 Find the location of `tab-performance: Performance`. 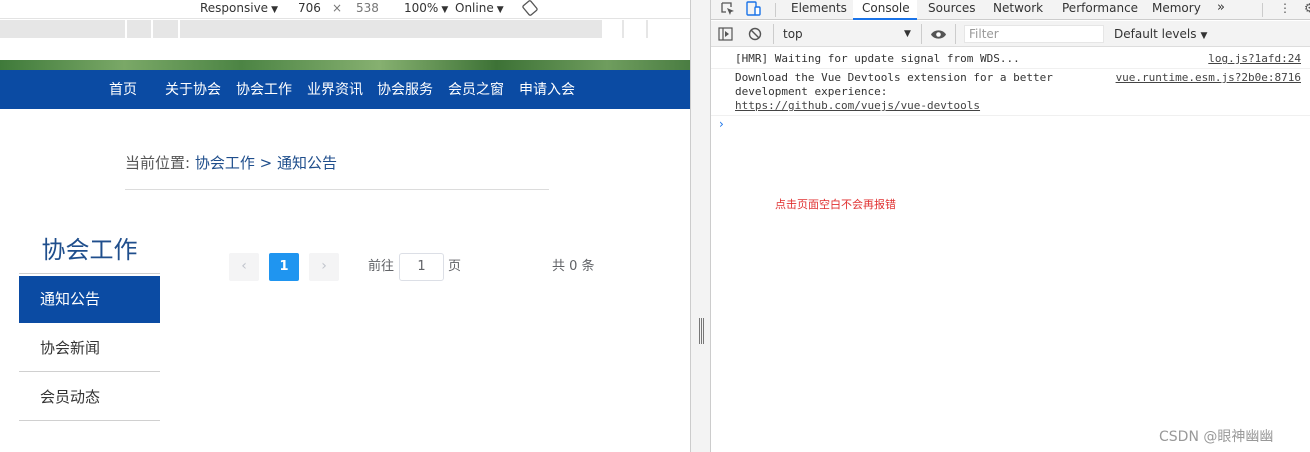

tab-performance: Performance is located at coordinates (1100, 10).